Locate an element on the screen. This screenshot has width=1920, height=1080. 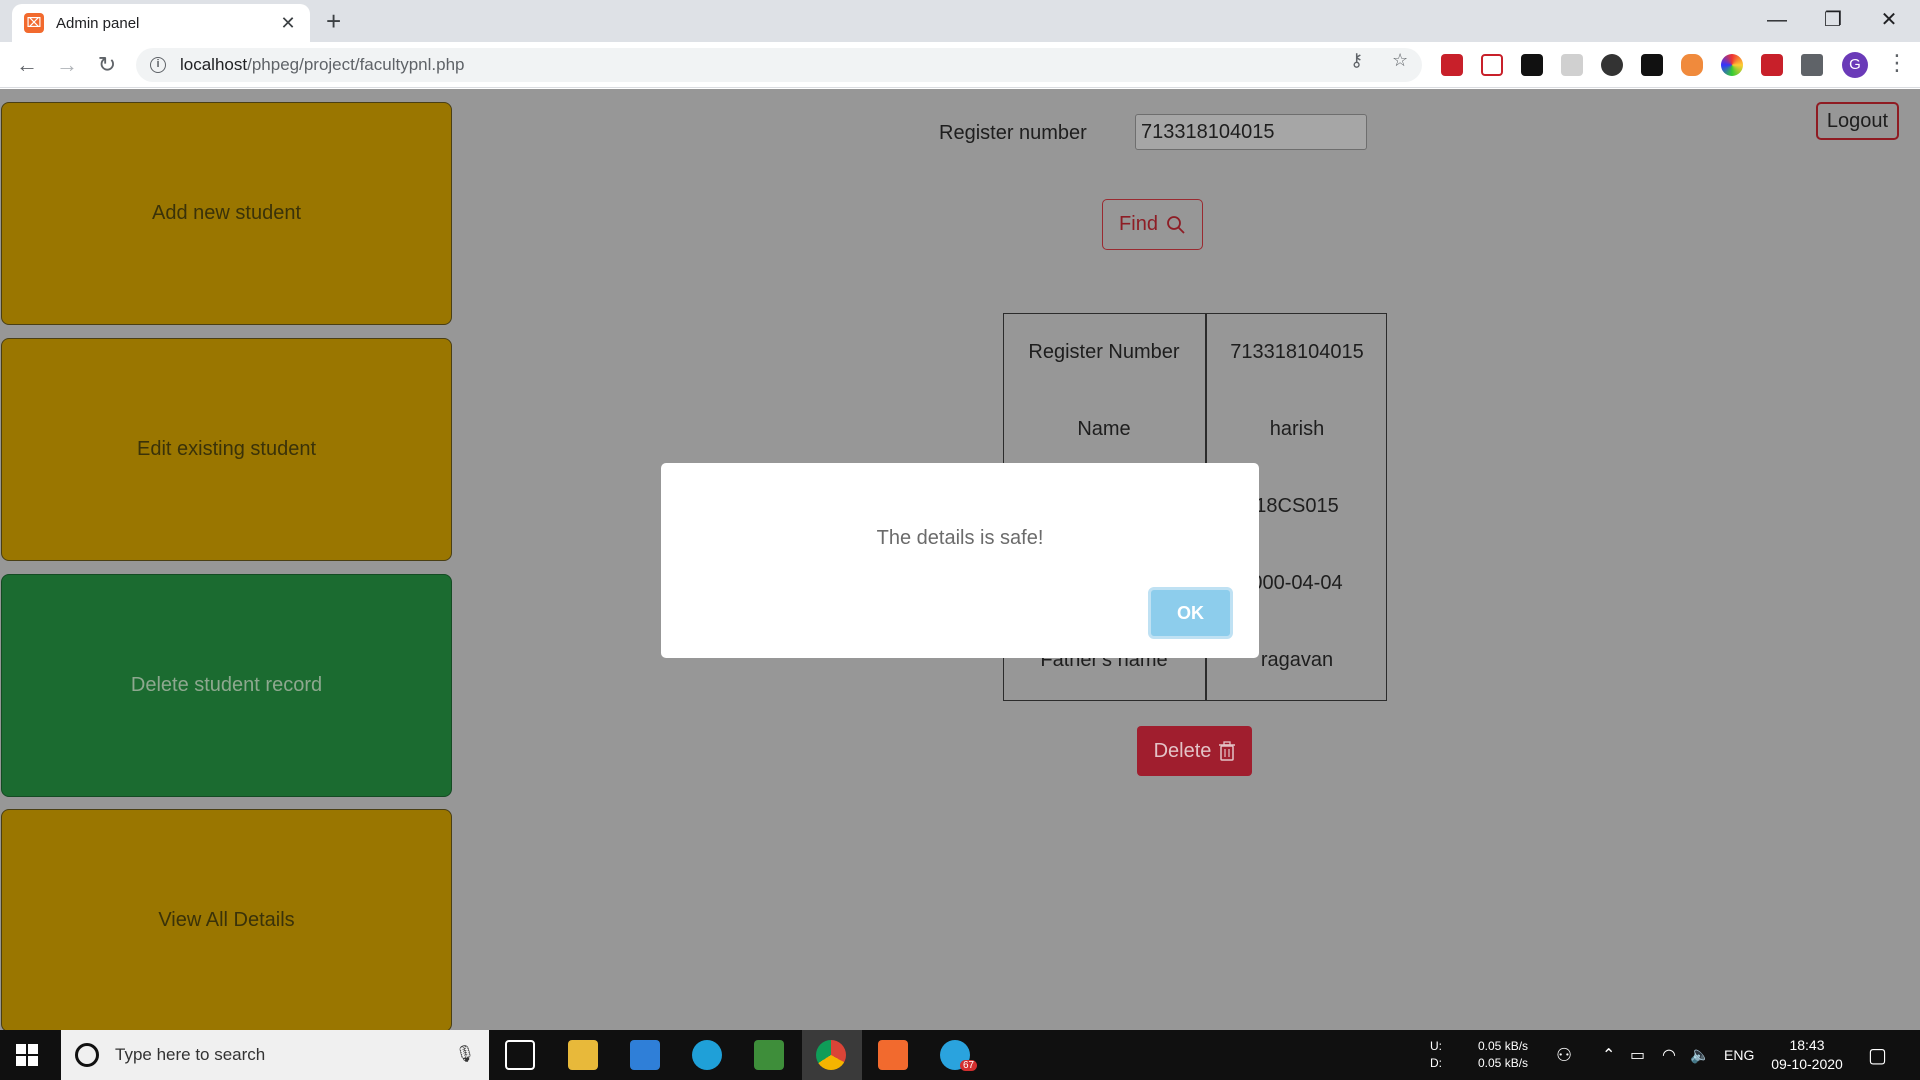
close-tab-icon: ✕ is located at coordinates (288, 23).